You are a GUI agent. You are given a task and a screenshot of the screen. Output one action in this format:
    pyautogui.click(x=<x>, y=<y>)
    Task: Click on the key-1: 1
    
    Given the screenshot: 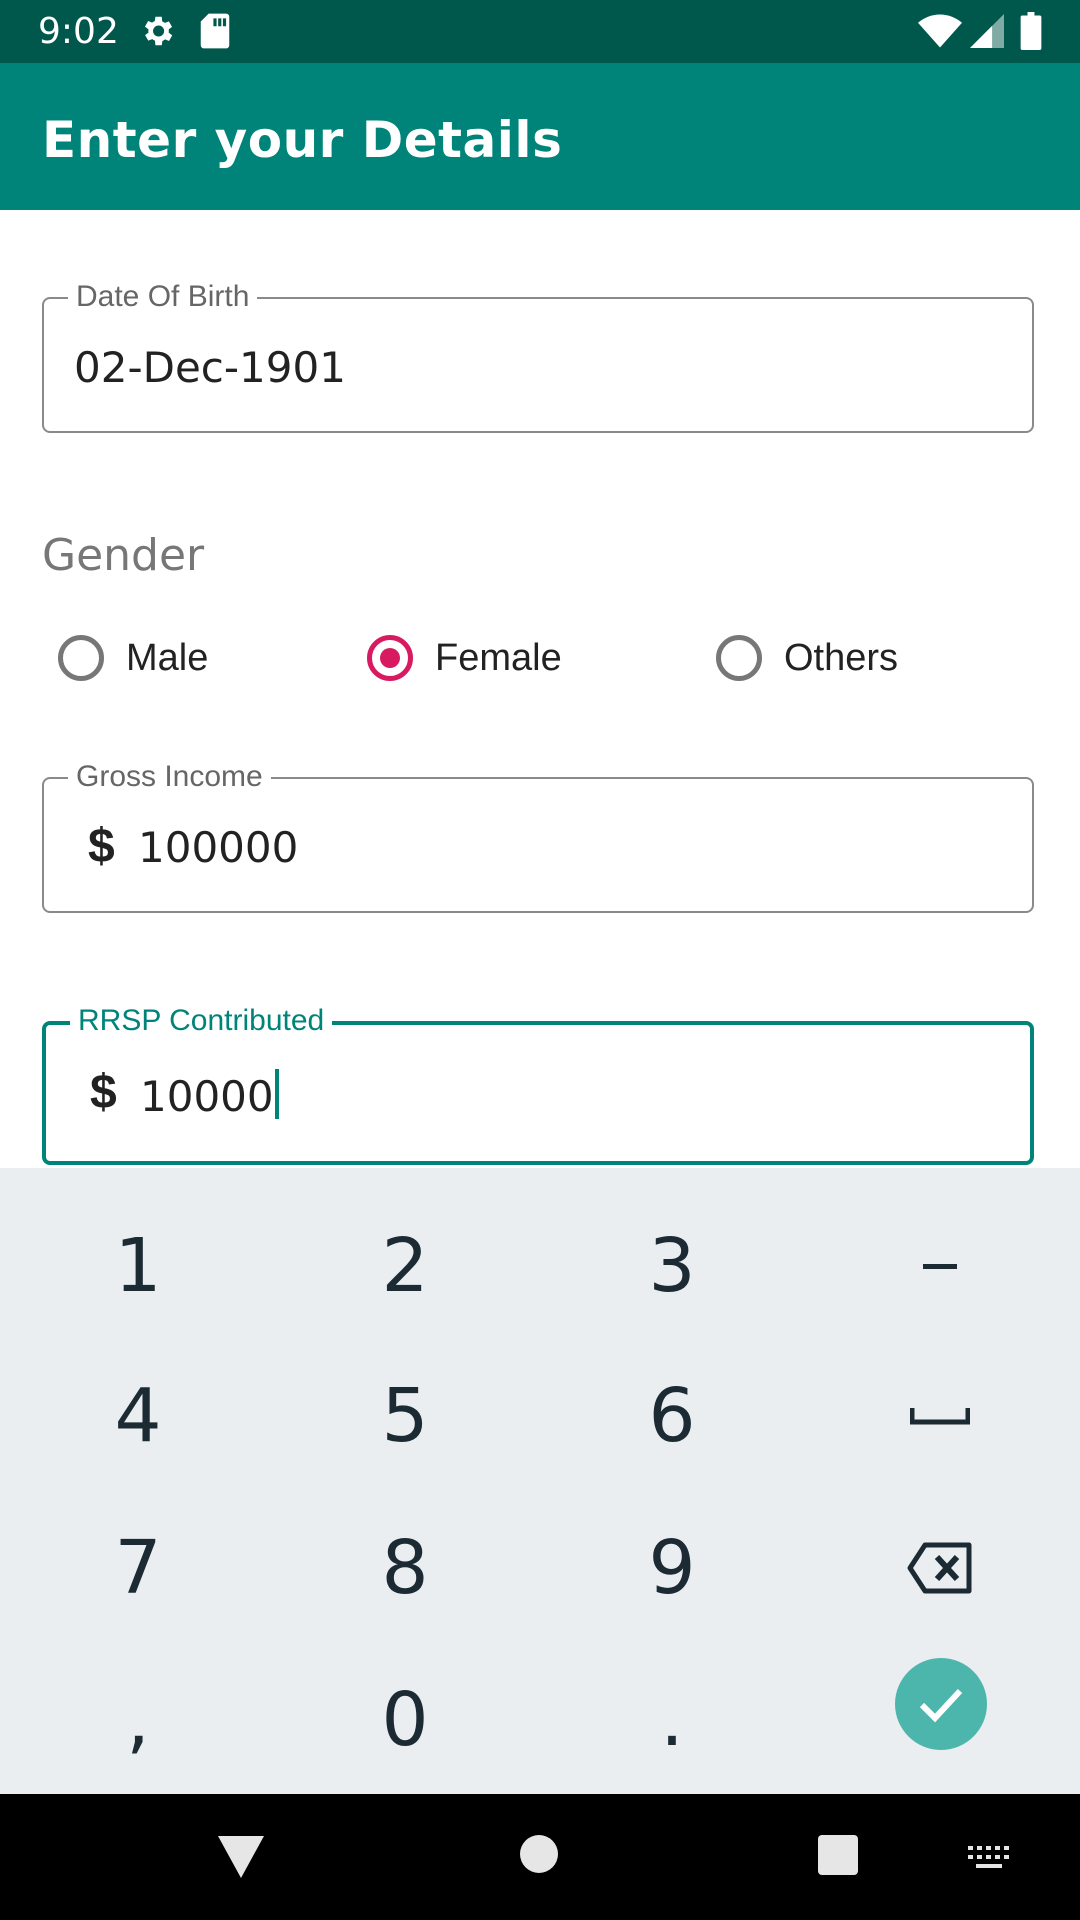 What is the action you would take?
    pyautogui.click(x=138, y=1266)
    